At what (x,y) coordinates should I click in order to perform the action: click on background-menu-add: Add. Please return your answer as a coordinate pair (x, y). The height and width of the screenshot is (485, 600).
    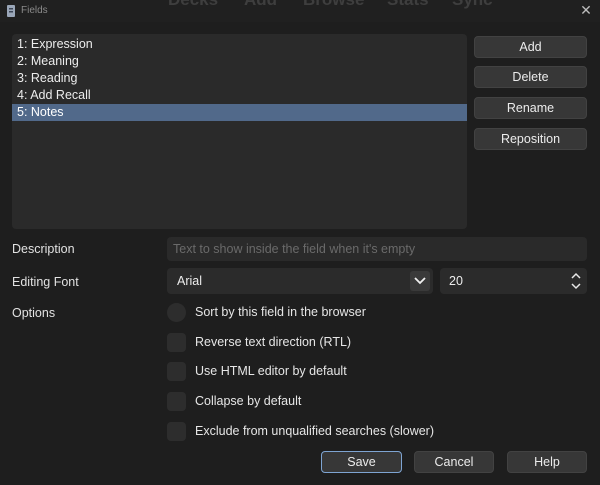
    Looking at the image, I should click on (260, 5).